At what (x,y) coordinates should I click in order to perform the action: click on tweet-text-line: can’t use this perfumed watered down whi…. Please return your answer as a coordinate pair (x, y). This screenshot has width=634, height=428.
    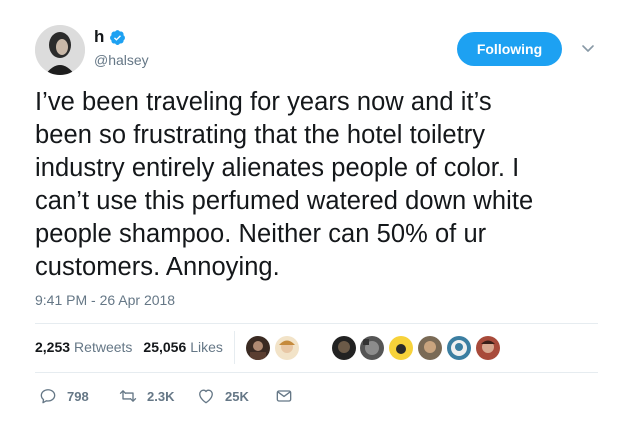
    Looking at the image, I should click on (284, 201).